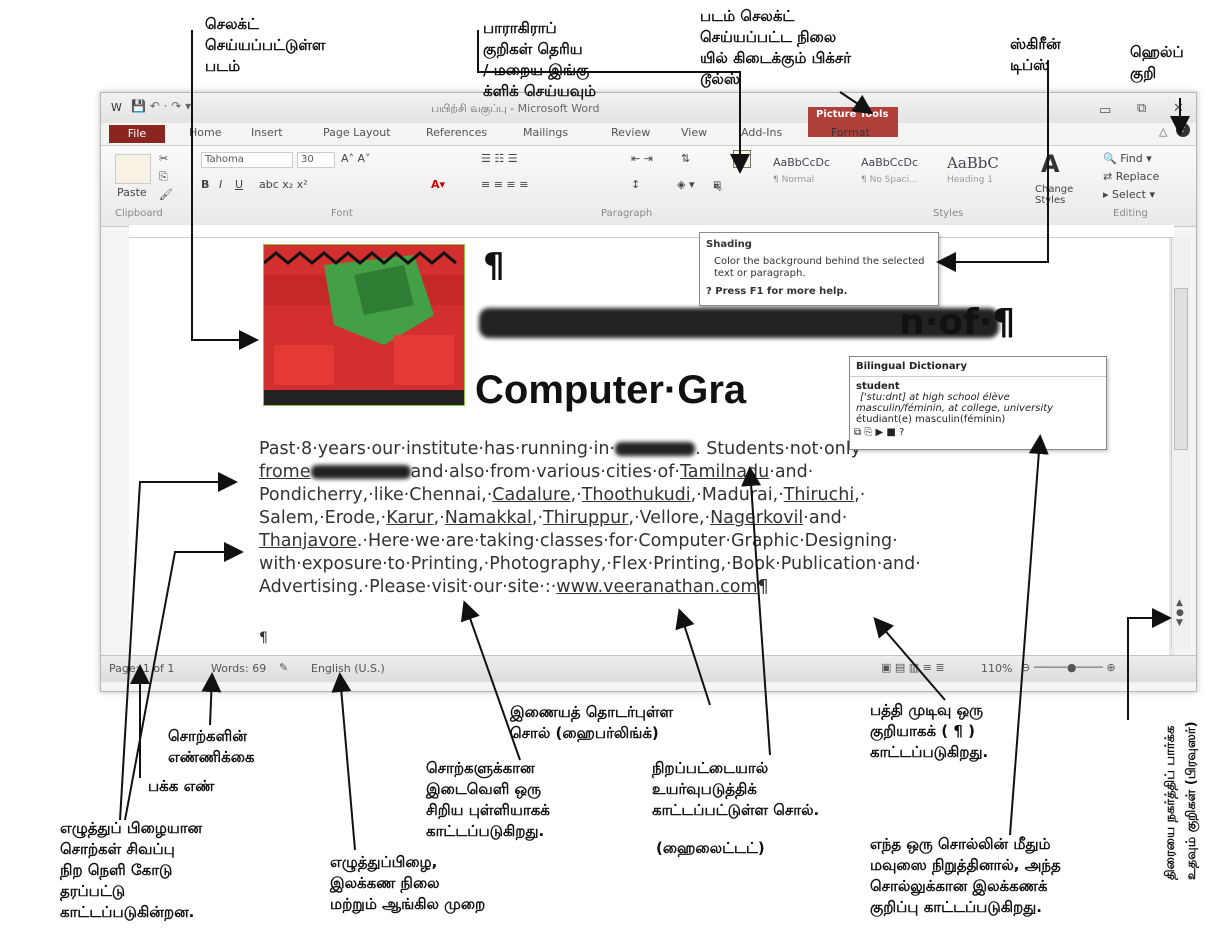 This screenshot has height=938, width=1223. I want to click on restore-icon: ⧉, so click(1141, 108).